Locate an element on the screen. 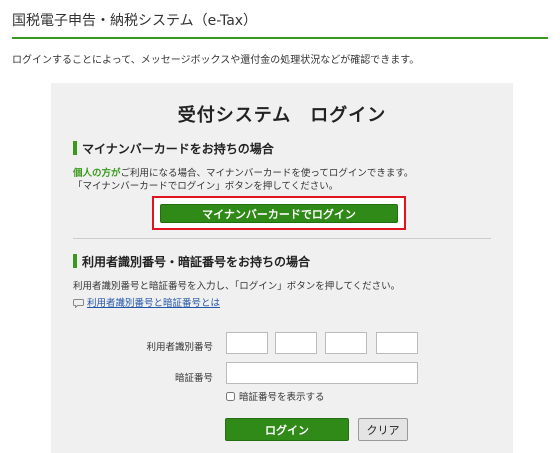  show-password-option: 暗証番号を表示する is located at coordinates (275, 396).